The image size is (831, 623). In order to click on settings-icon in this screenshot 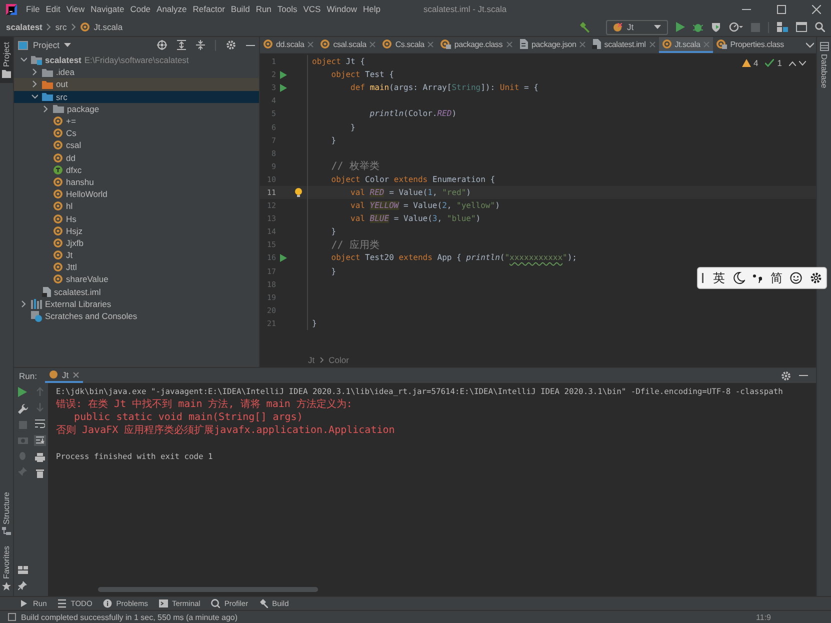, I will do `click(816, 278)`.